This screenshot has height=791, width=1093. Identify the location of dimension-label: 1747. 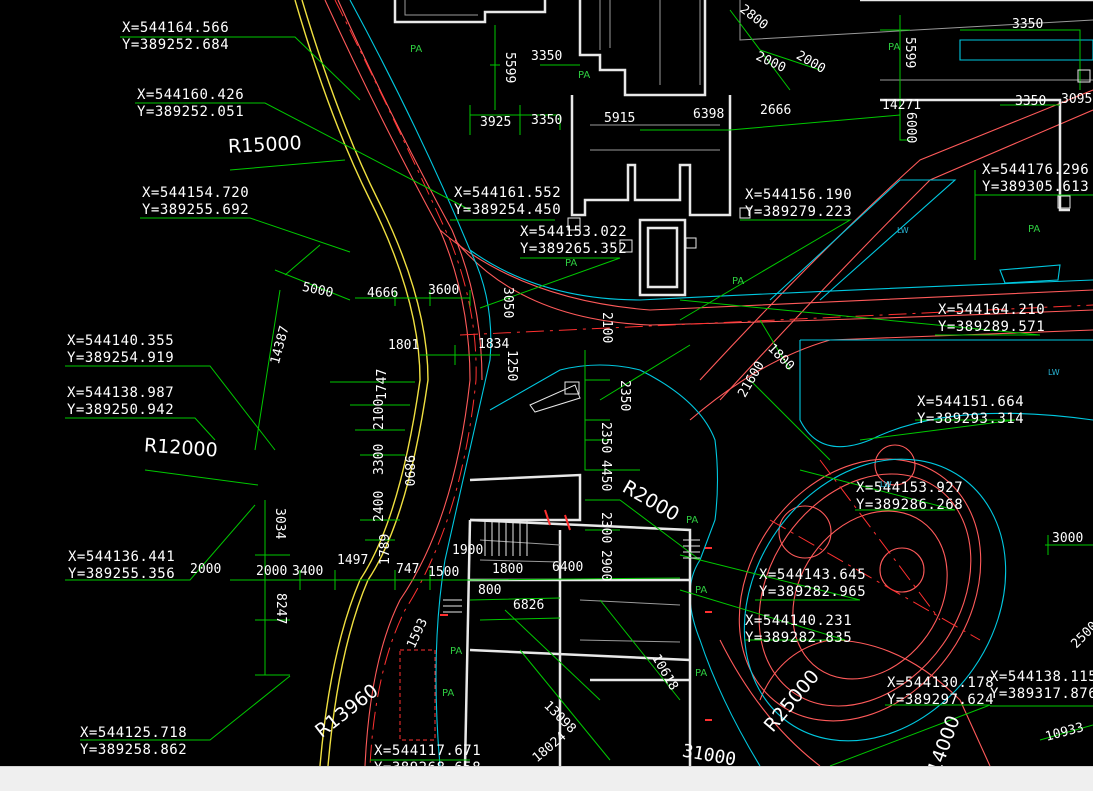
(382, 384).